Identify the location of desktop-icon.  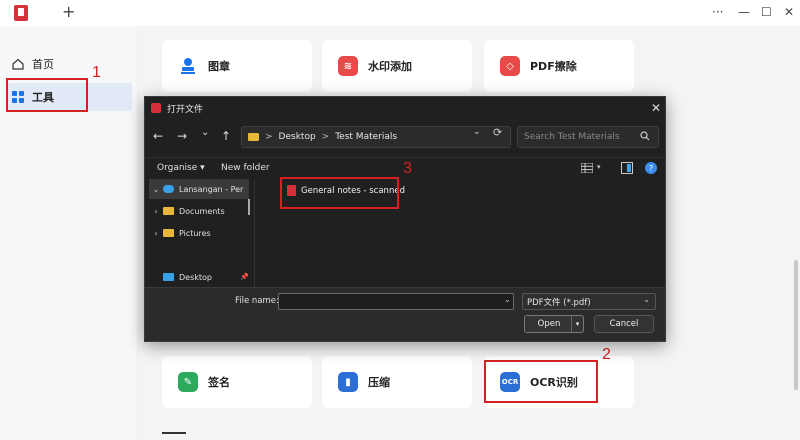
(168, 277).